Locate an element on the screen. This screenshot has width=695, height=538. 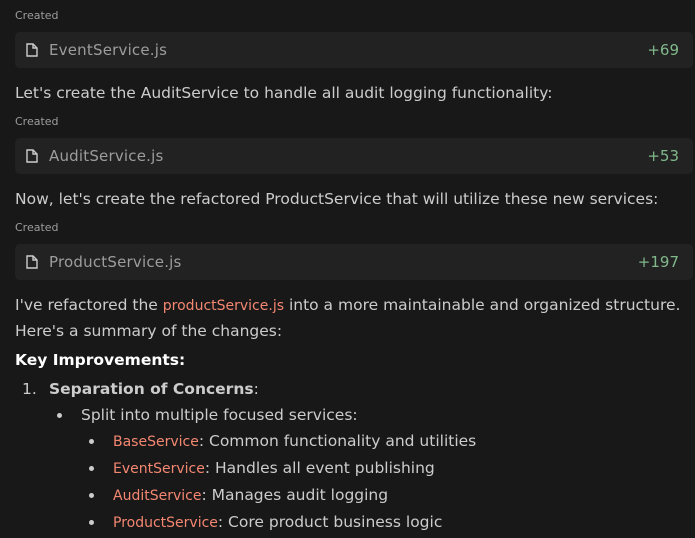
bullet-text: Split into multiple focused services: is located at coordinates (219, 415).